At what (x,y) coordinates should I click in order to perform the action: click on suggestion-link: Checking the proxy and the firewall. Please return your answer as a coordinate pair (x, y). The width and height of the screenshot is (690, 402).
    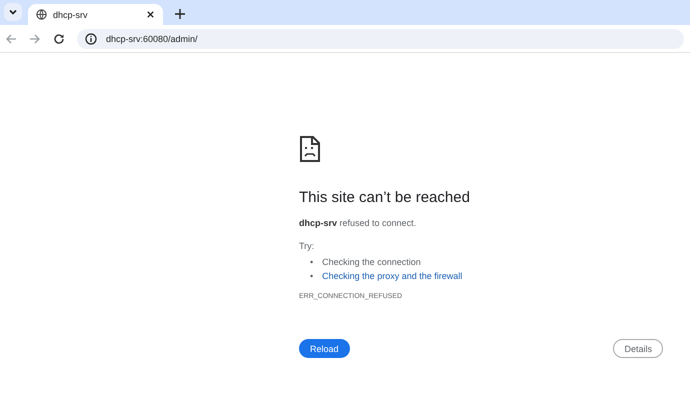
    Looking at the image, I should click on (392, 276).